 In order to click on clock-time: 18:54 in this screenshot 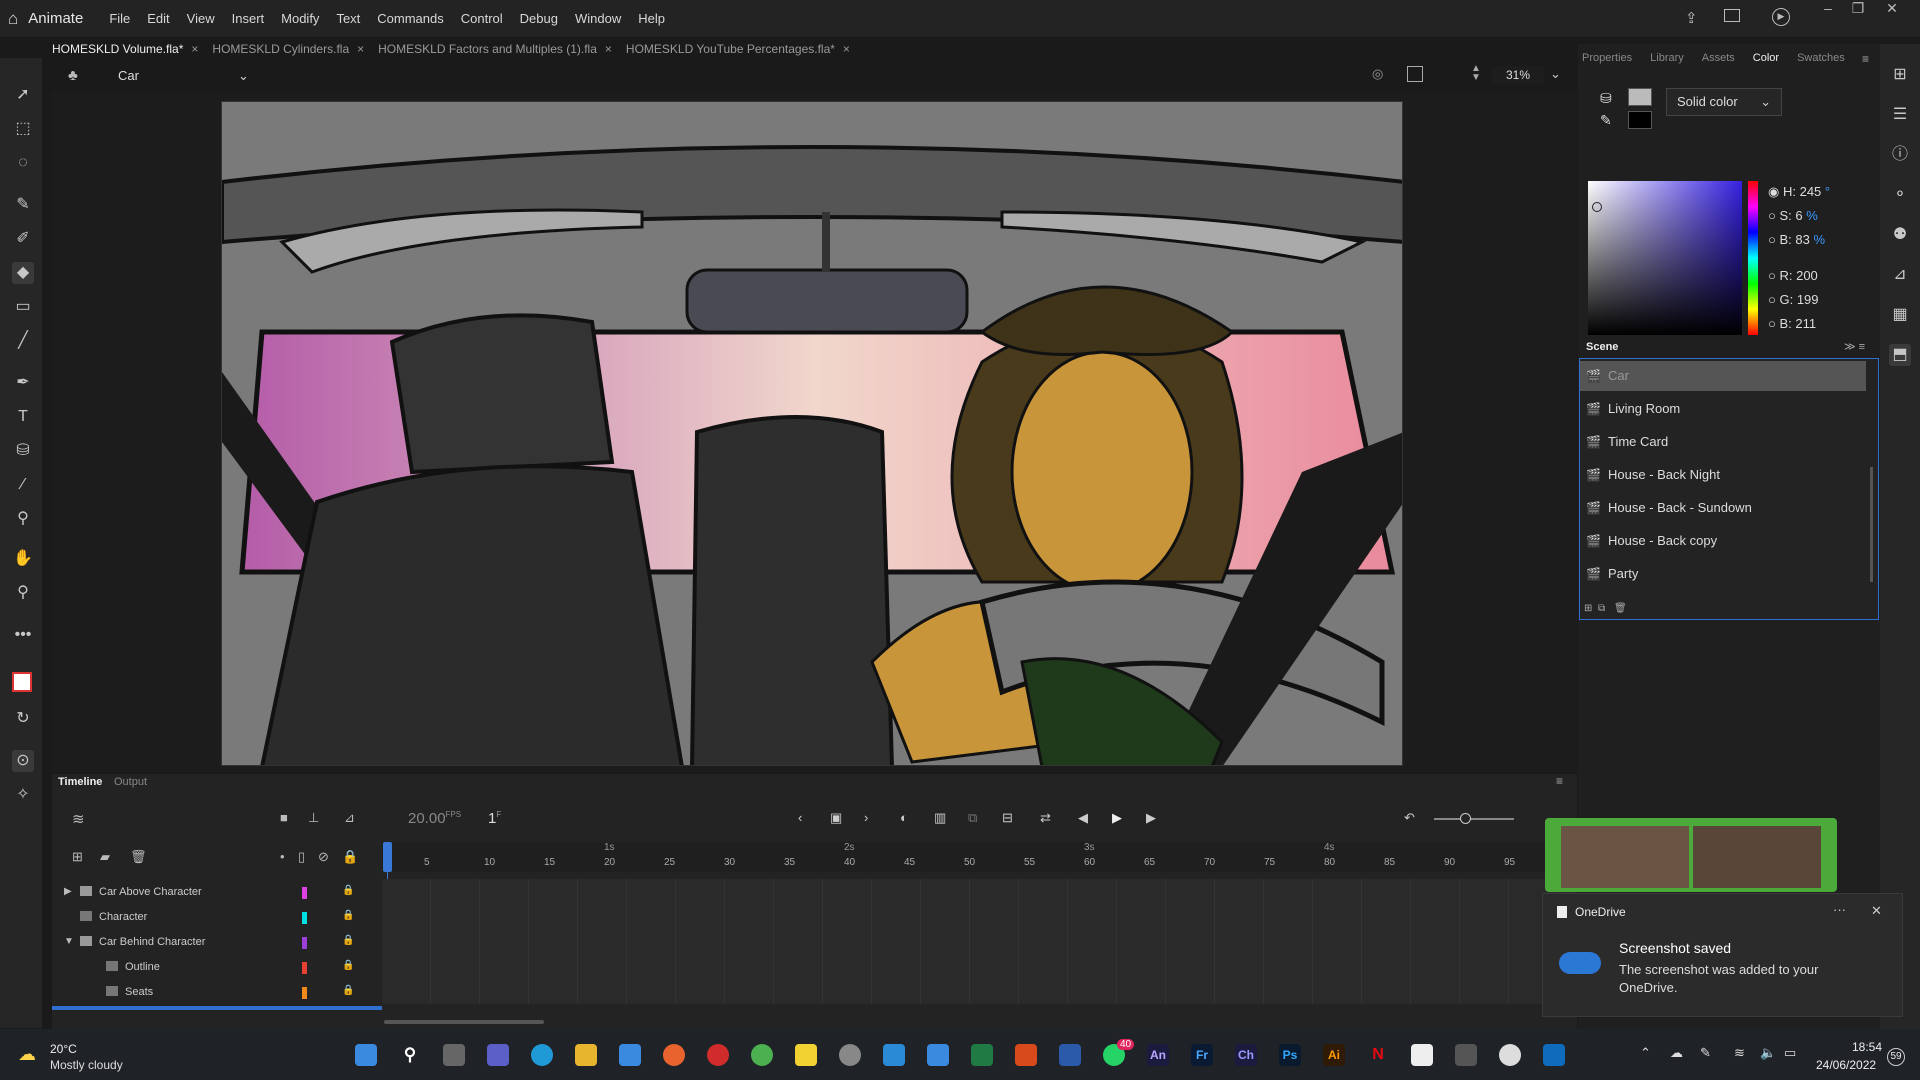, I will do `click(1867, 1047)`.